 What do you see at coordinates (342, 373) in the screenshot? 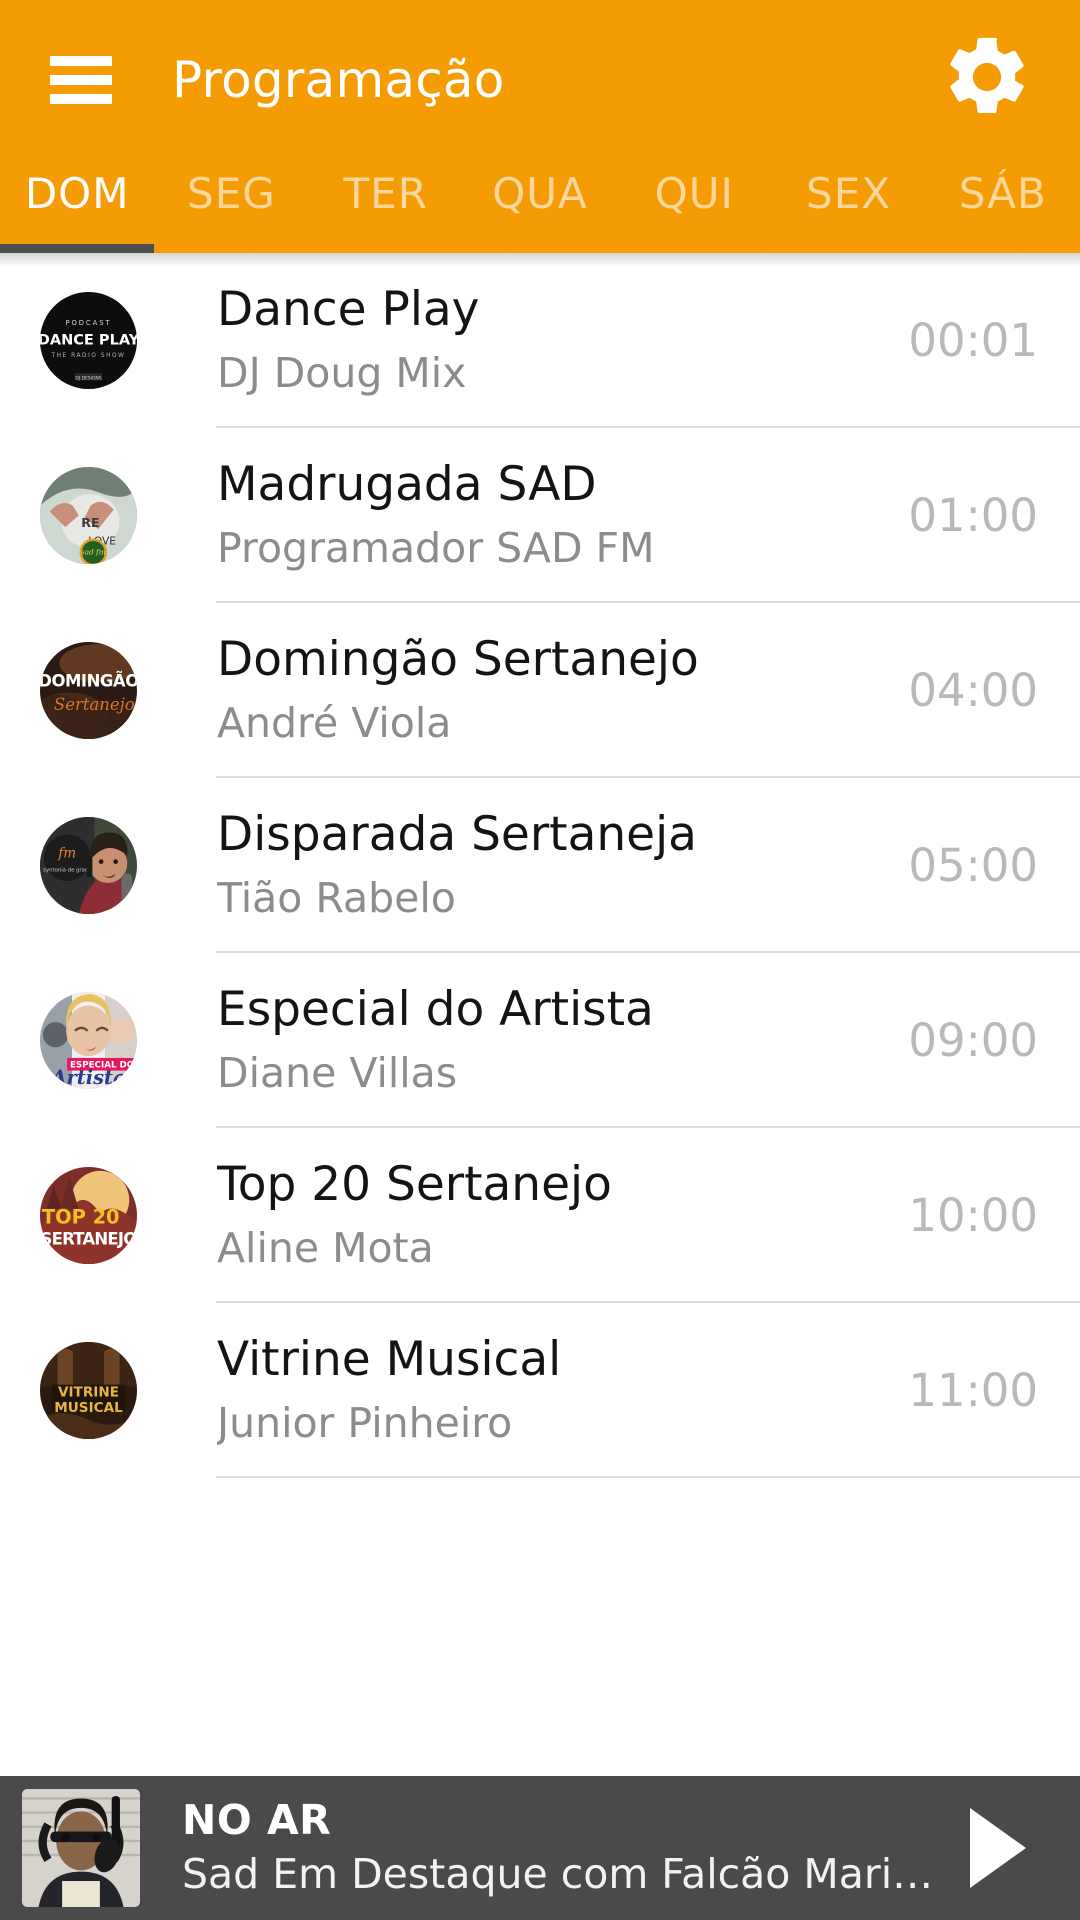
I see `program-host: DJ Doug Mix` at bounding box center [342, 373].